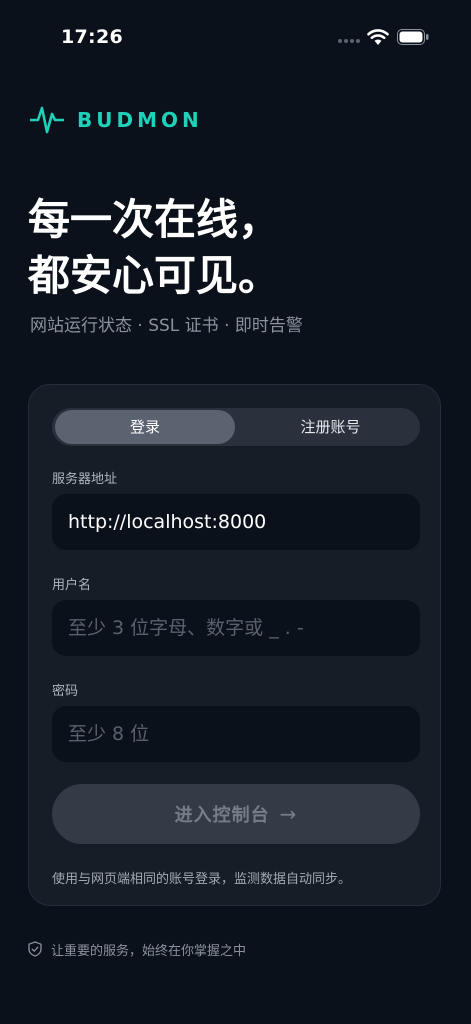 This screenshot has height=1024, width=471. What do you see at coordinates (47, 120) in the screenshot?
I see `pulse-icon` at bounding box center [47, 120].